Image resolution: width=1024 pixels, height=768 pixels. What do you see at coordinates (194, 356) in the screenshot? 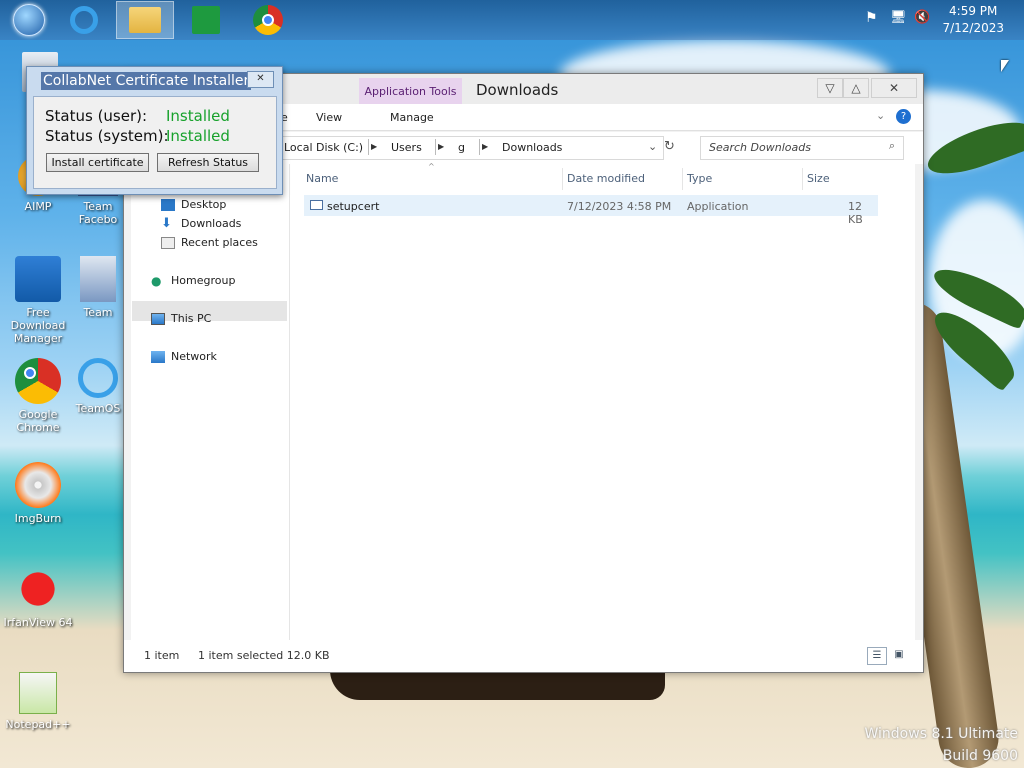
I see `nav-item-label: Network` at bounding box center [194, 356].